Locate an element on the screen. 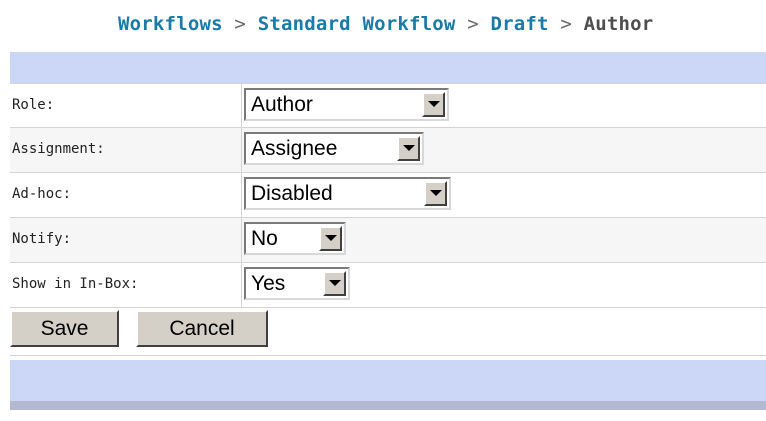 Image resolution: width=766 pixels, height=421 pixels. show-in-inbox-label: Show in In-Box: is located at coordinates (75, 284).